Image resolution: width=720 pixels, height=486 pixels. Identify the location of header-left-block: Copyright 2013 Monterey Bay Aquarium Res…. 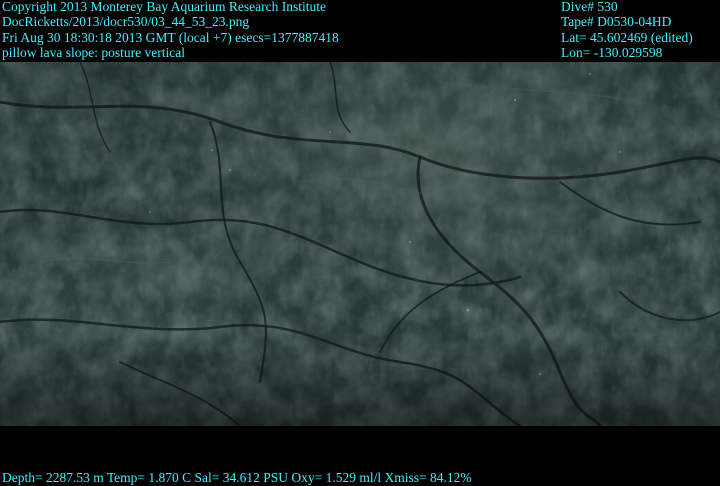
(170, 30).